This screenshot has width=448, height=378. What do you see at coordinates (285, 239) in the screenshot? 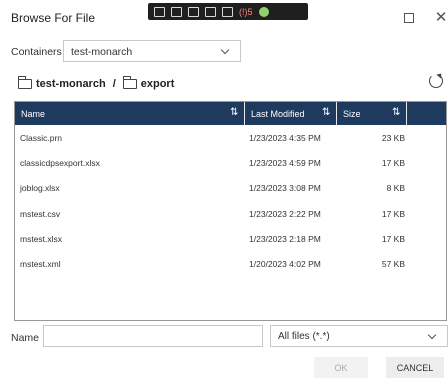
I see `file-modified: 1/23/2023 2:18 PM` at bounding box center [285, 239].